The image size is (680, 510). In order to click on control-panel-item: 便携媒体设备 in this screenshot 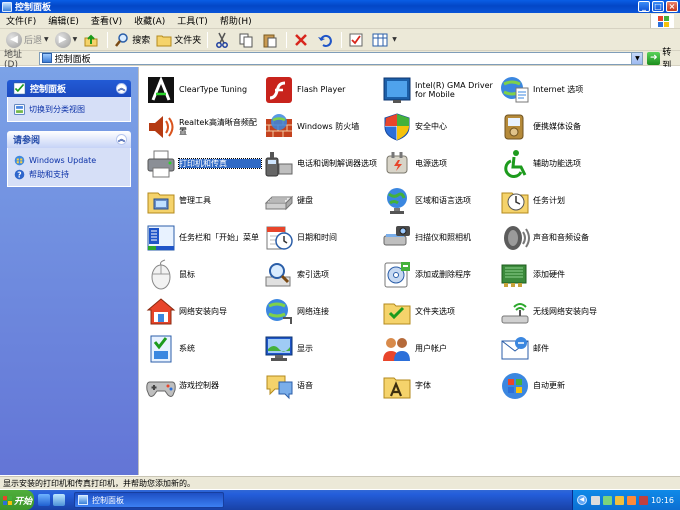, I will do `click(558, 126)`.